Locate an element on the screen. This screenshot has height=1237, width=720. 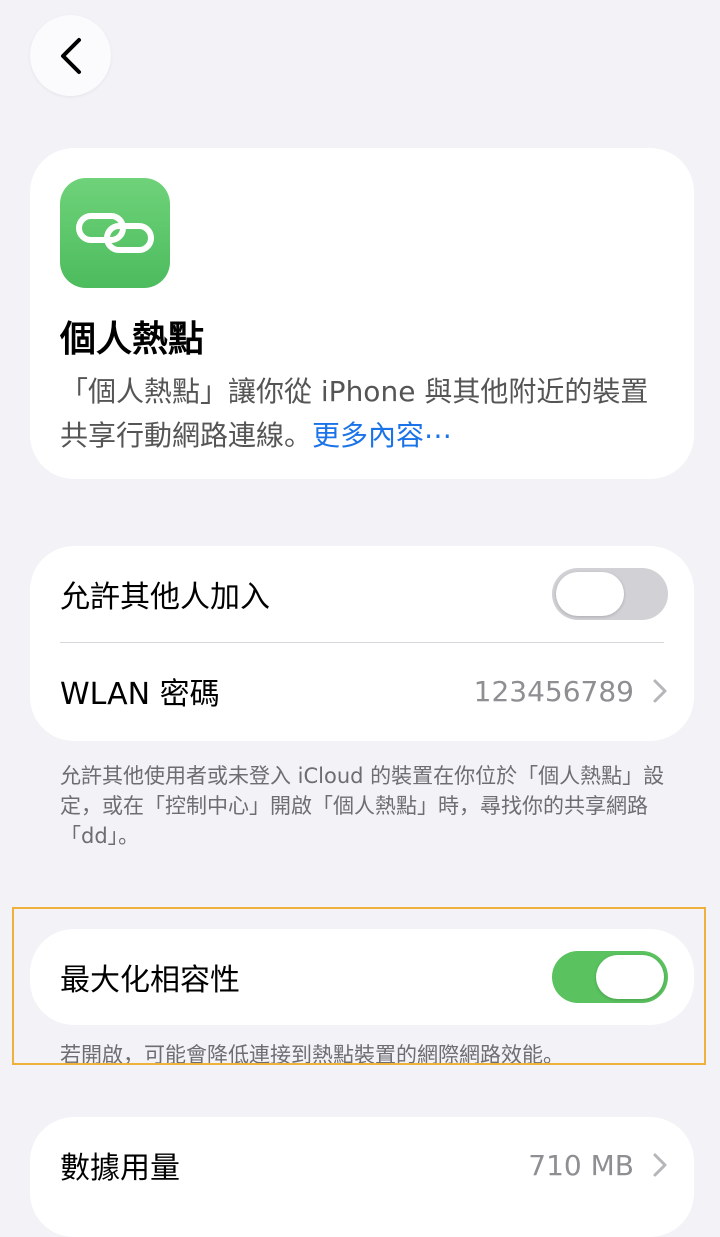
more-info-link: 更多內容⋯ is located at coordinates (382, 435).